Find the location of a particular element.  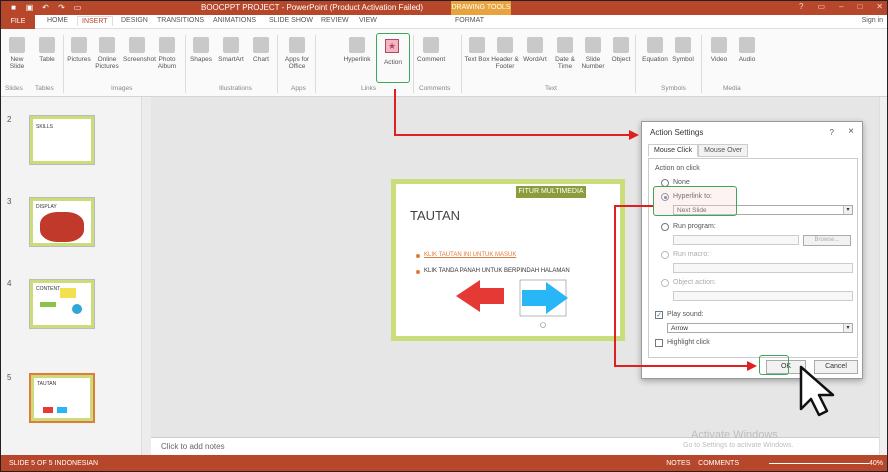

hyperlink-label: Hyperlink is located at coordinates (357, 59).